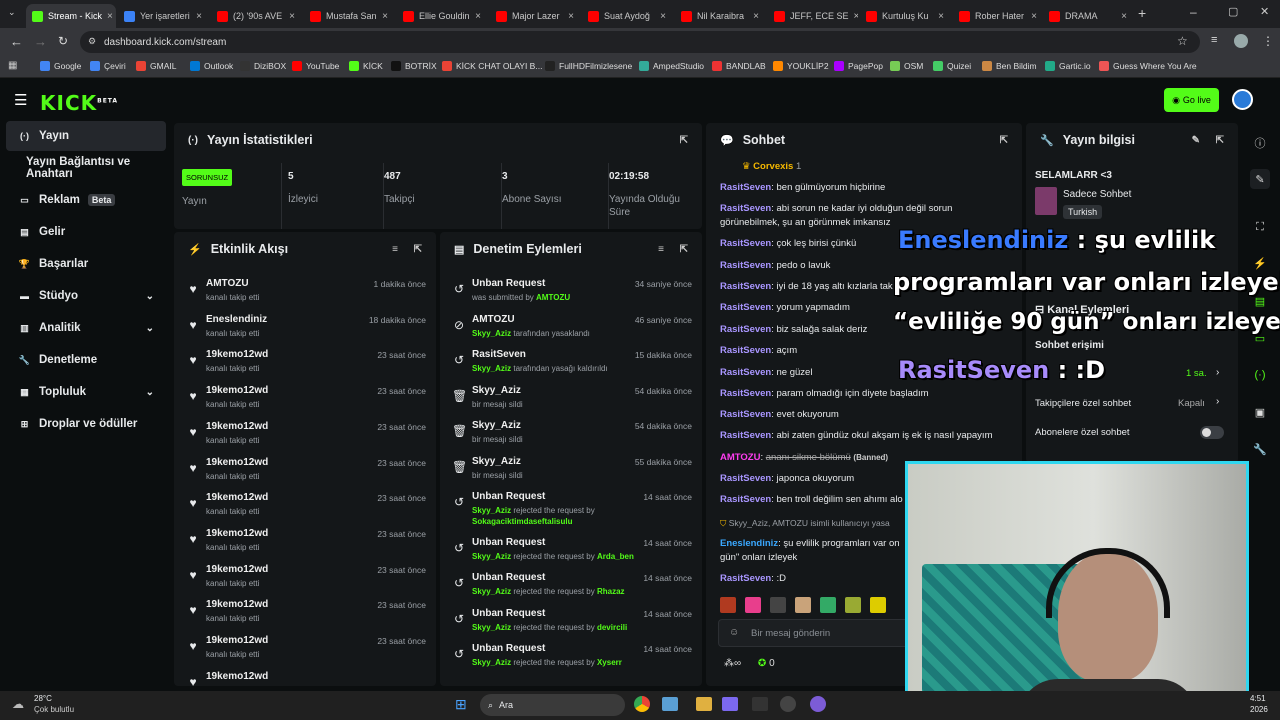 This screenshot has width=1280, height=720. What do you see at coordinates (739, 66) in the screenshot?
I see `bookmark-item: BANDLAB` at bounding box center [739, 66].